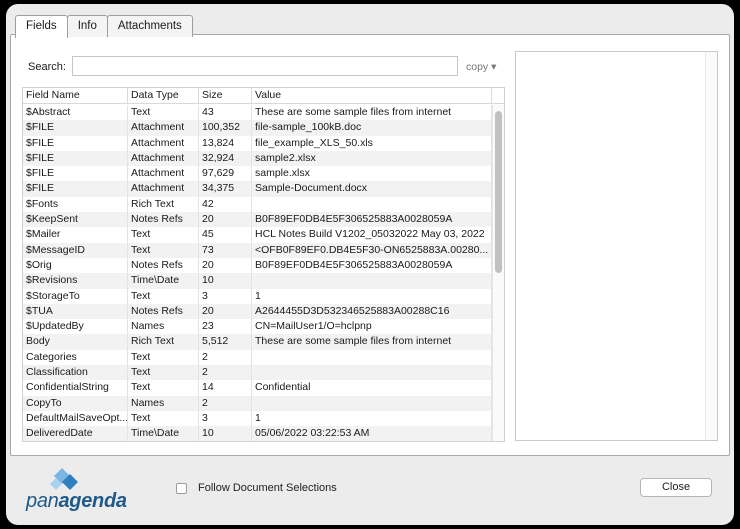  Describe the element at coordinates (225, 128) in the screenshot. I see `cell-size: 100,352` at that location.